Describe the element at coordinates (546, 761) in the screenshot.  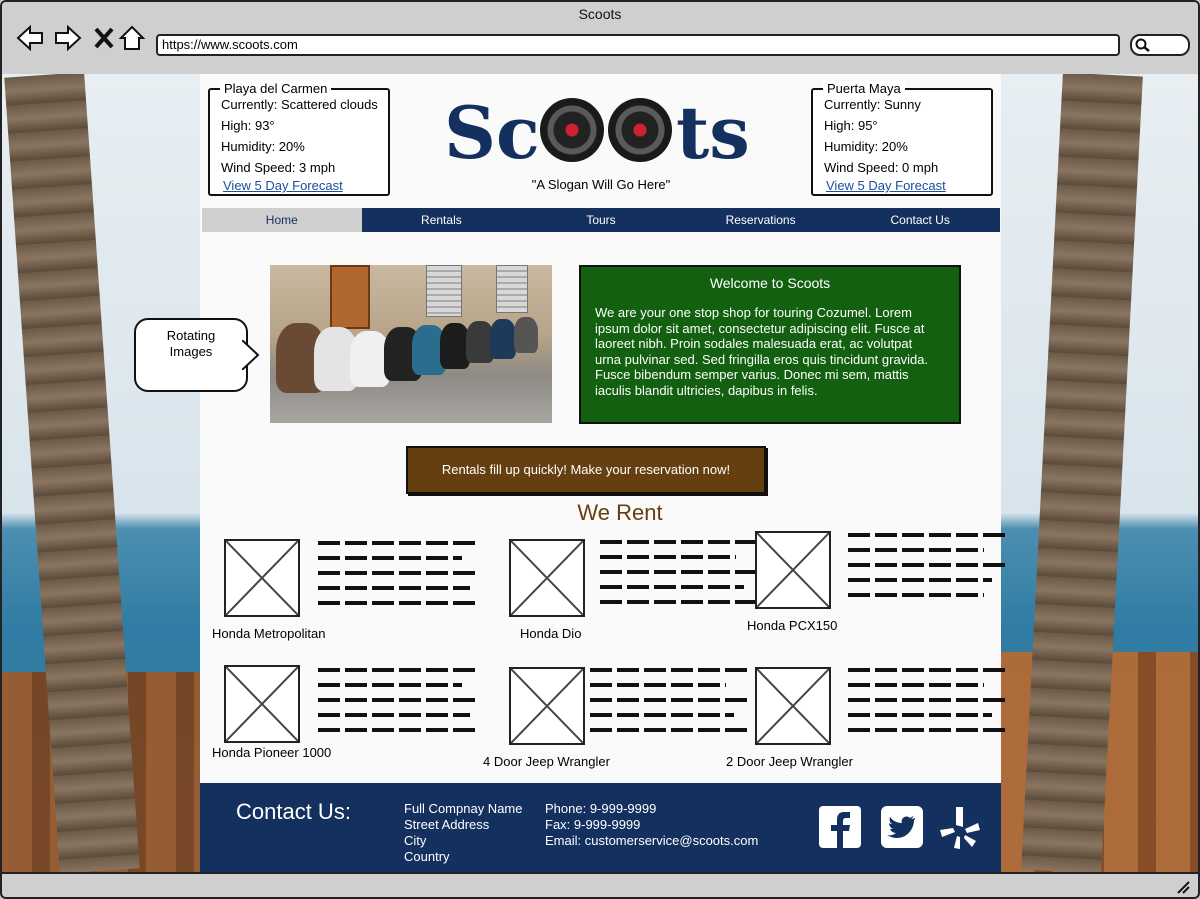
I see `rental-name: 4 Door Jeep Wrangler` at that location.